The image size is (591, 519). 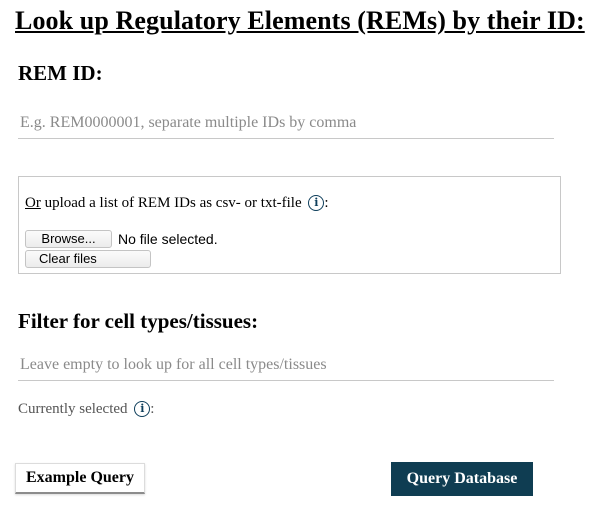 I want to click on rem-id-label: REM ID:, so click(x=60, y=73).